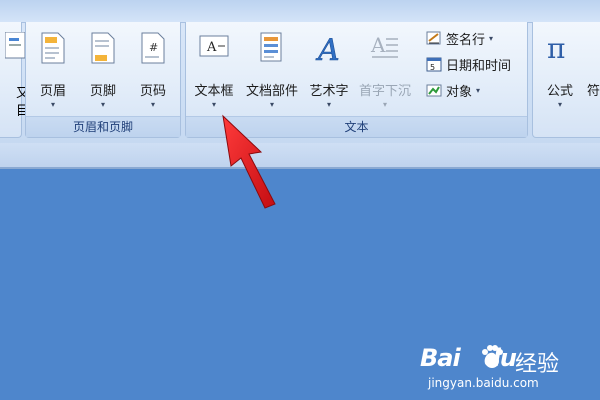 Image resolution: width=600 pixels, height=400 pixels. I want to click on drop-cap-button: A 首字下沉 ▾, so click(385, 72).